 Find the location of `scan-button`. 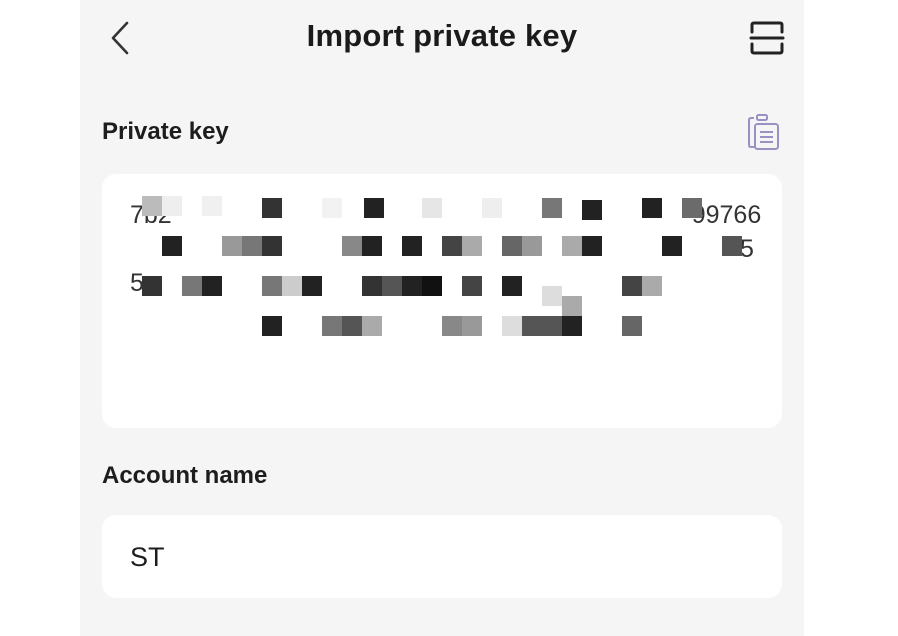

scan-button is located at coordinates (767, 38).